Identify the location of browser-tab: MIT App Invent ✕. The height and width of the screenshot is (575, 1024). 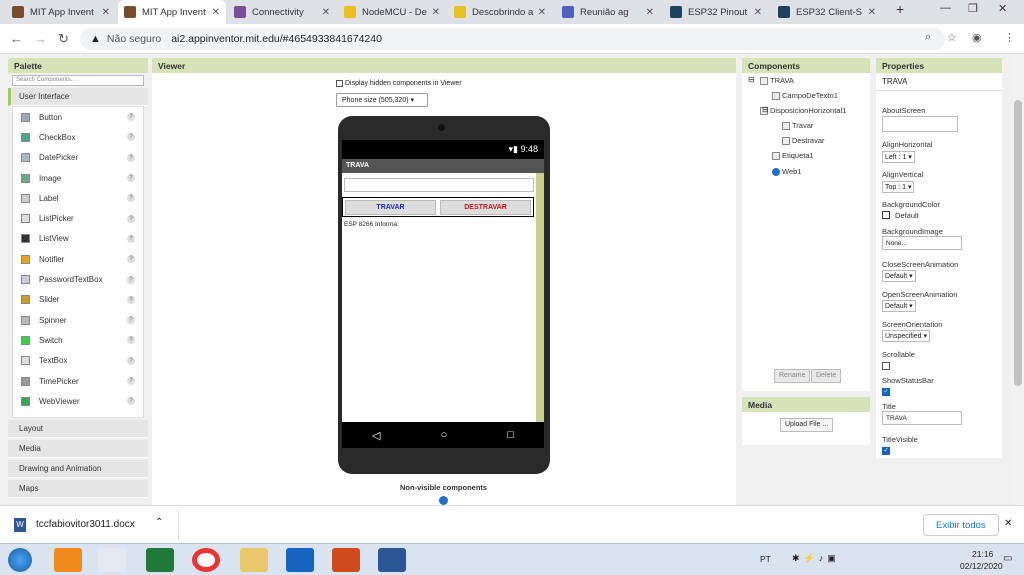
(61, 12).